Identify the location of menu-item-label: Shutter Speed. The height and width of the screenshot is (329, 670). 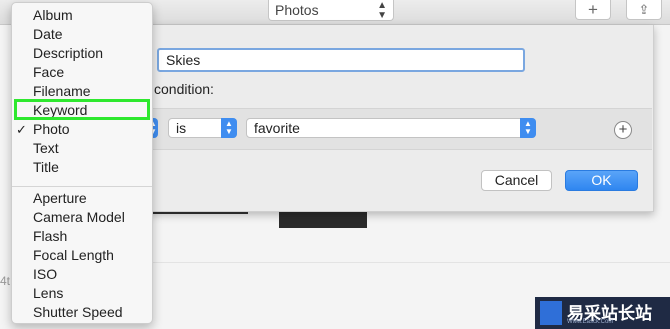
(78, 312).